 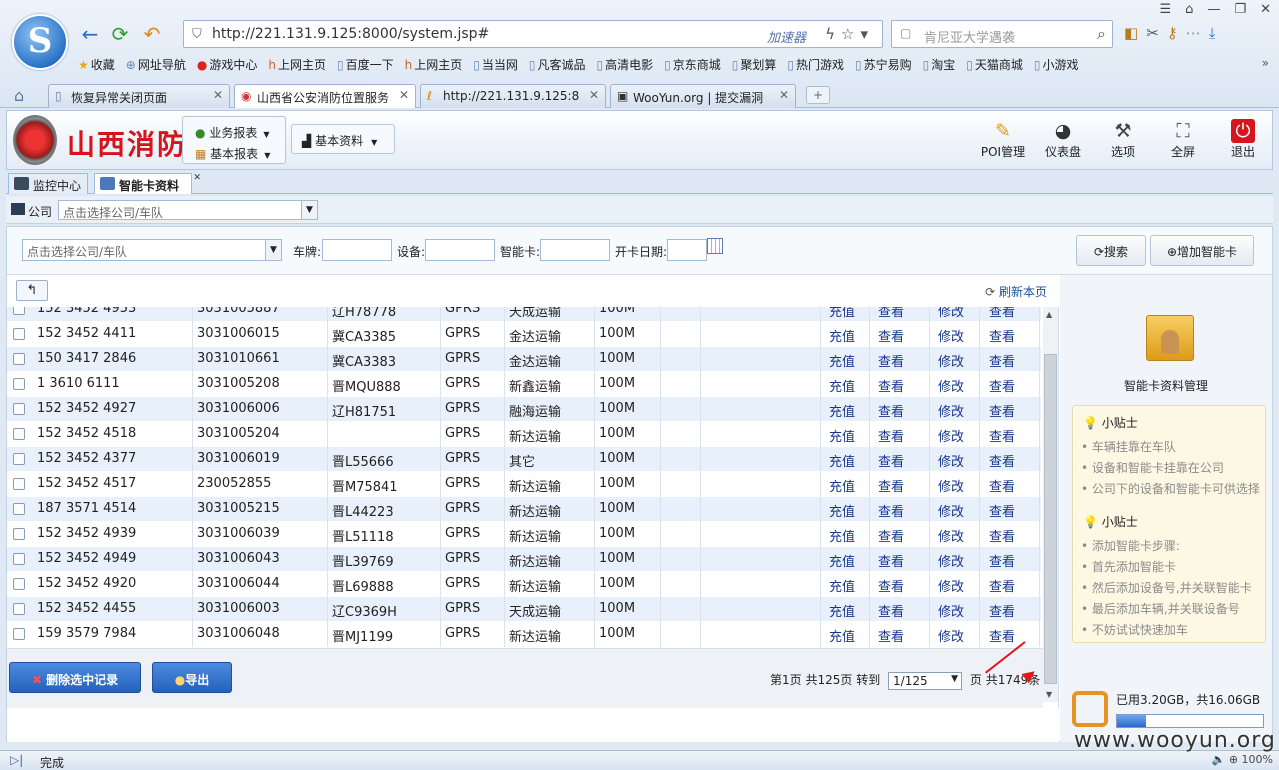 I want to click on undo-icon: ↶, so click(x=152, y=34).